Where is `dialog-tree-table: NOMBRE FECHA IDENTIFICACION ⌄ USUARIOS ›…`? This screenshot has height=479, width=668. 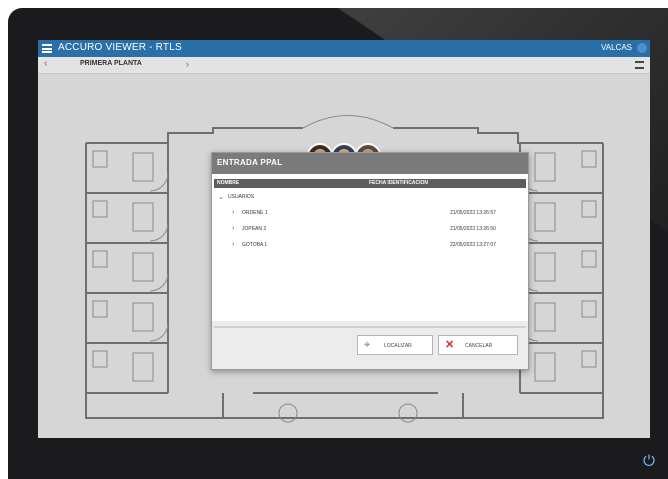 dialog-tree-table: NOMBRE FECHA IDENTIFICACION ⌄ USUARIOS ›… is located at coordinates (370, 247).